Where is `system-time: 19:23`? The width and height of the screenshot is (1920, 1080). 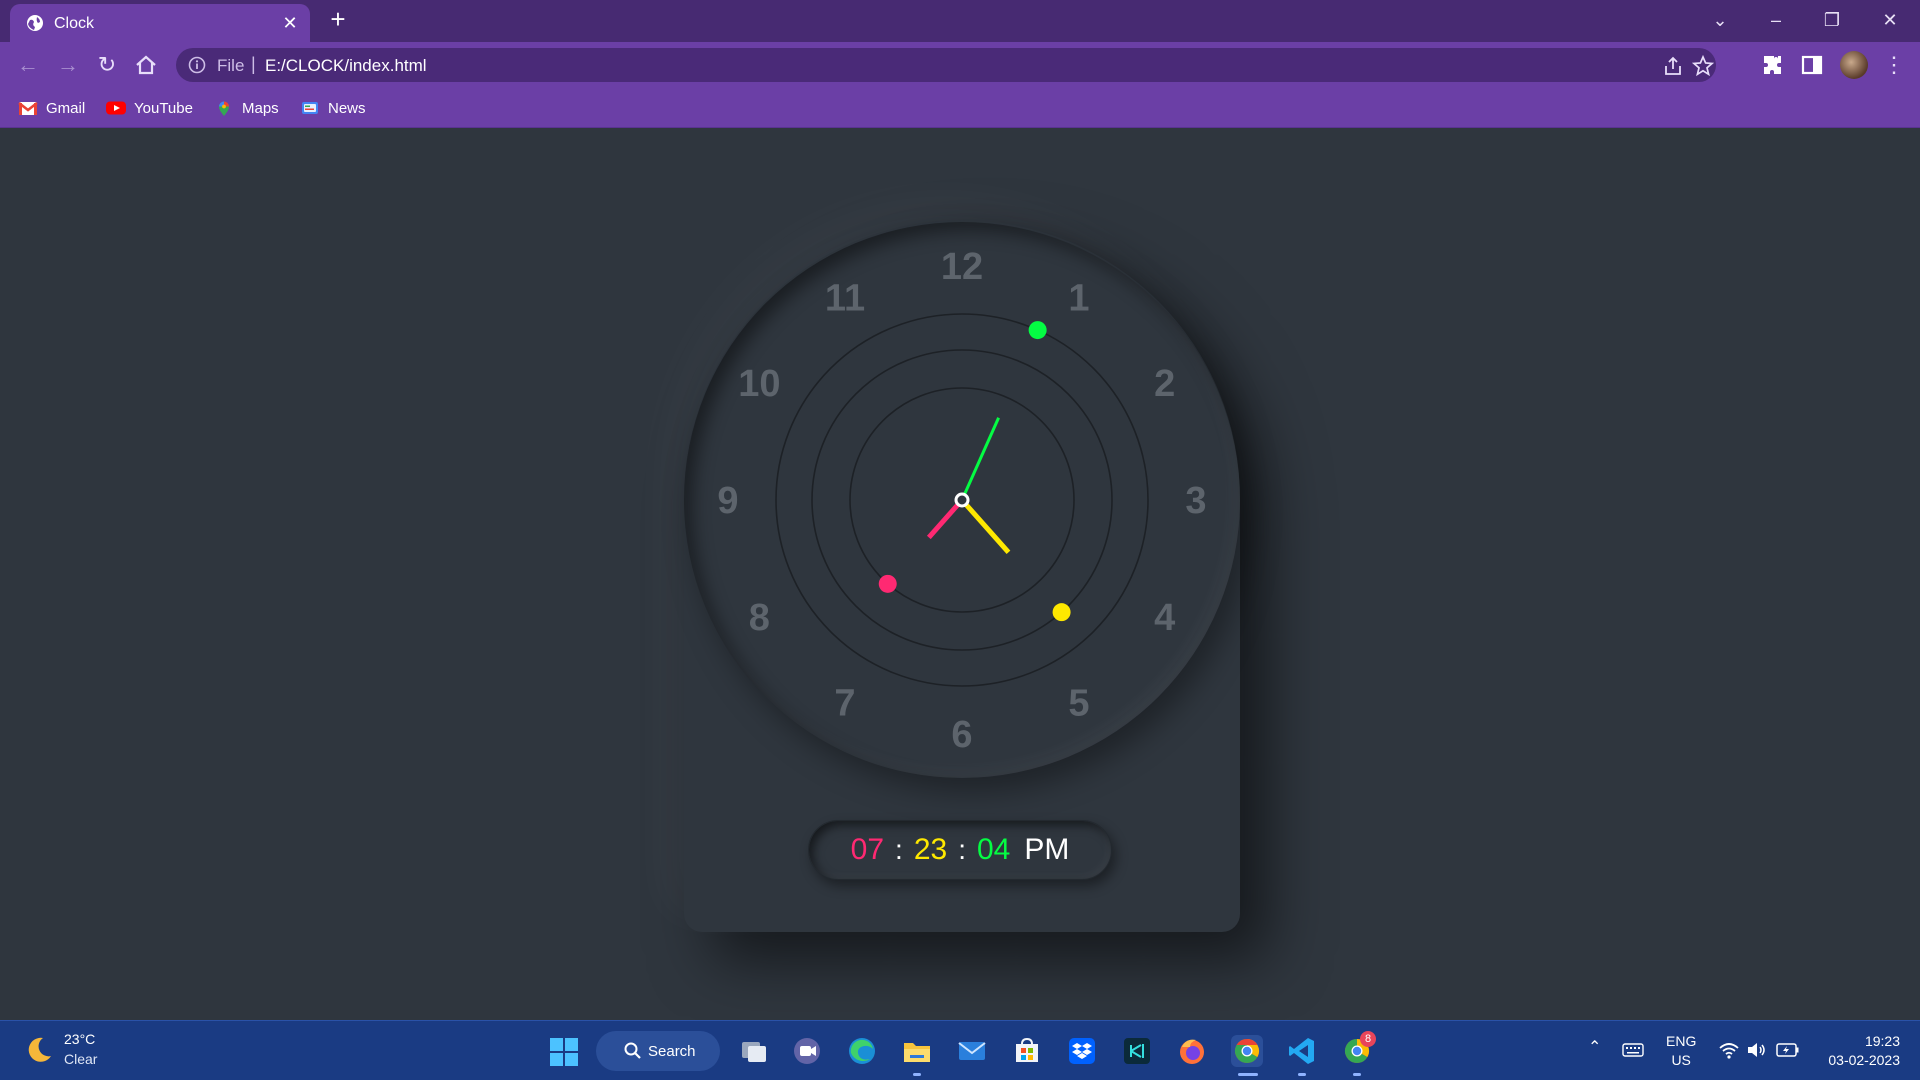 system-time: 19:23 is located at coordinates (1882, 1041).